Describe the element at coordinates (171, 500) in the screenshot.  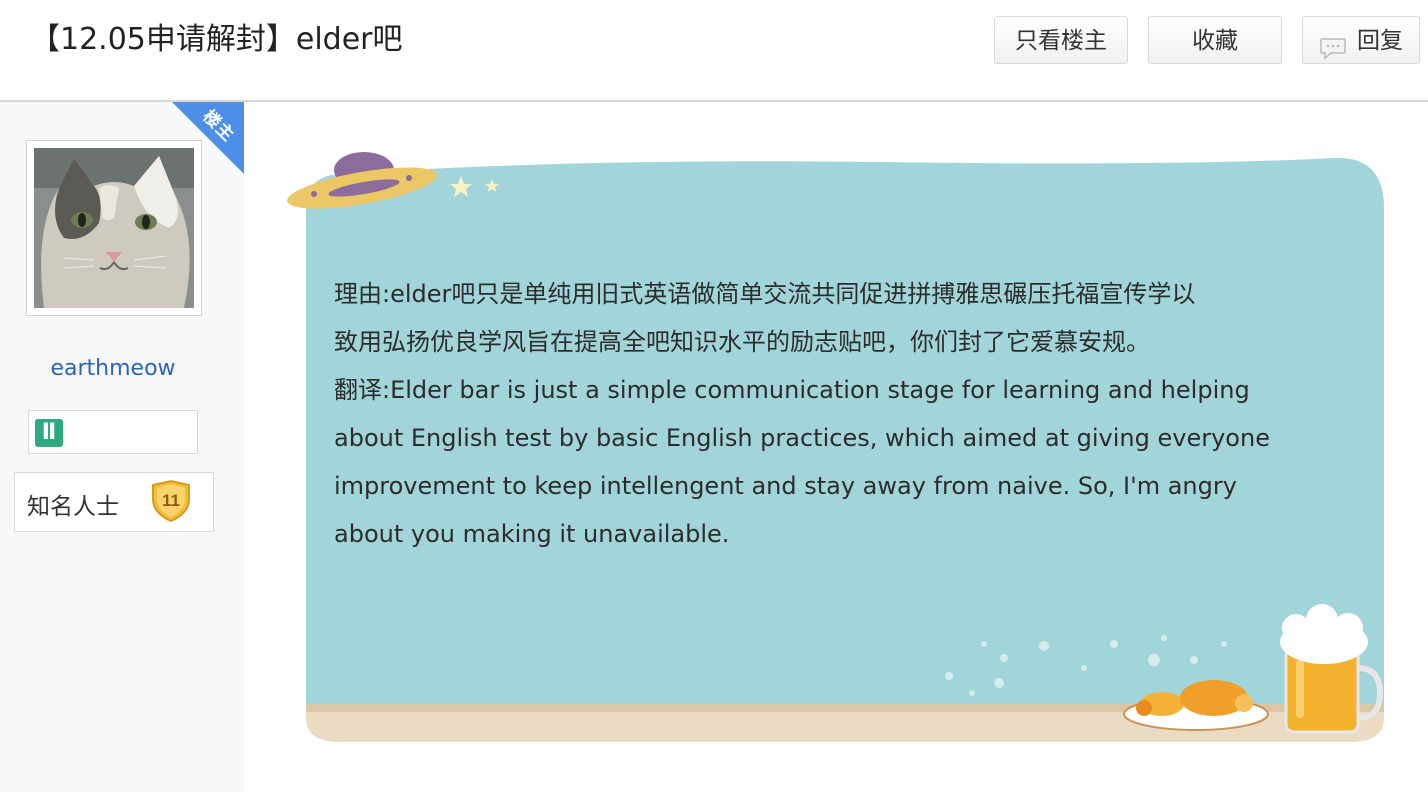
I see `rank-level: 11` at that location.